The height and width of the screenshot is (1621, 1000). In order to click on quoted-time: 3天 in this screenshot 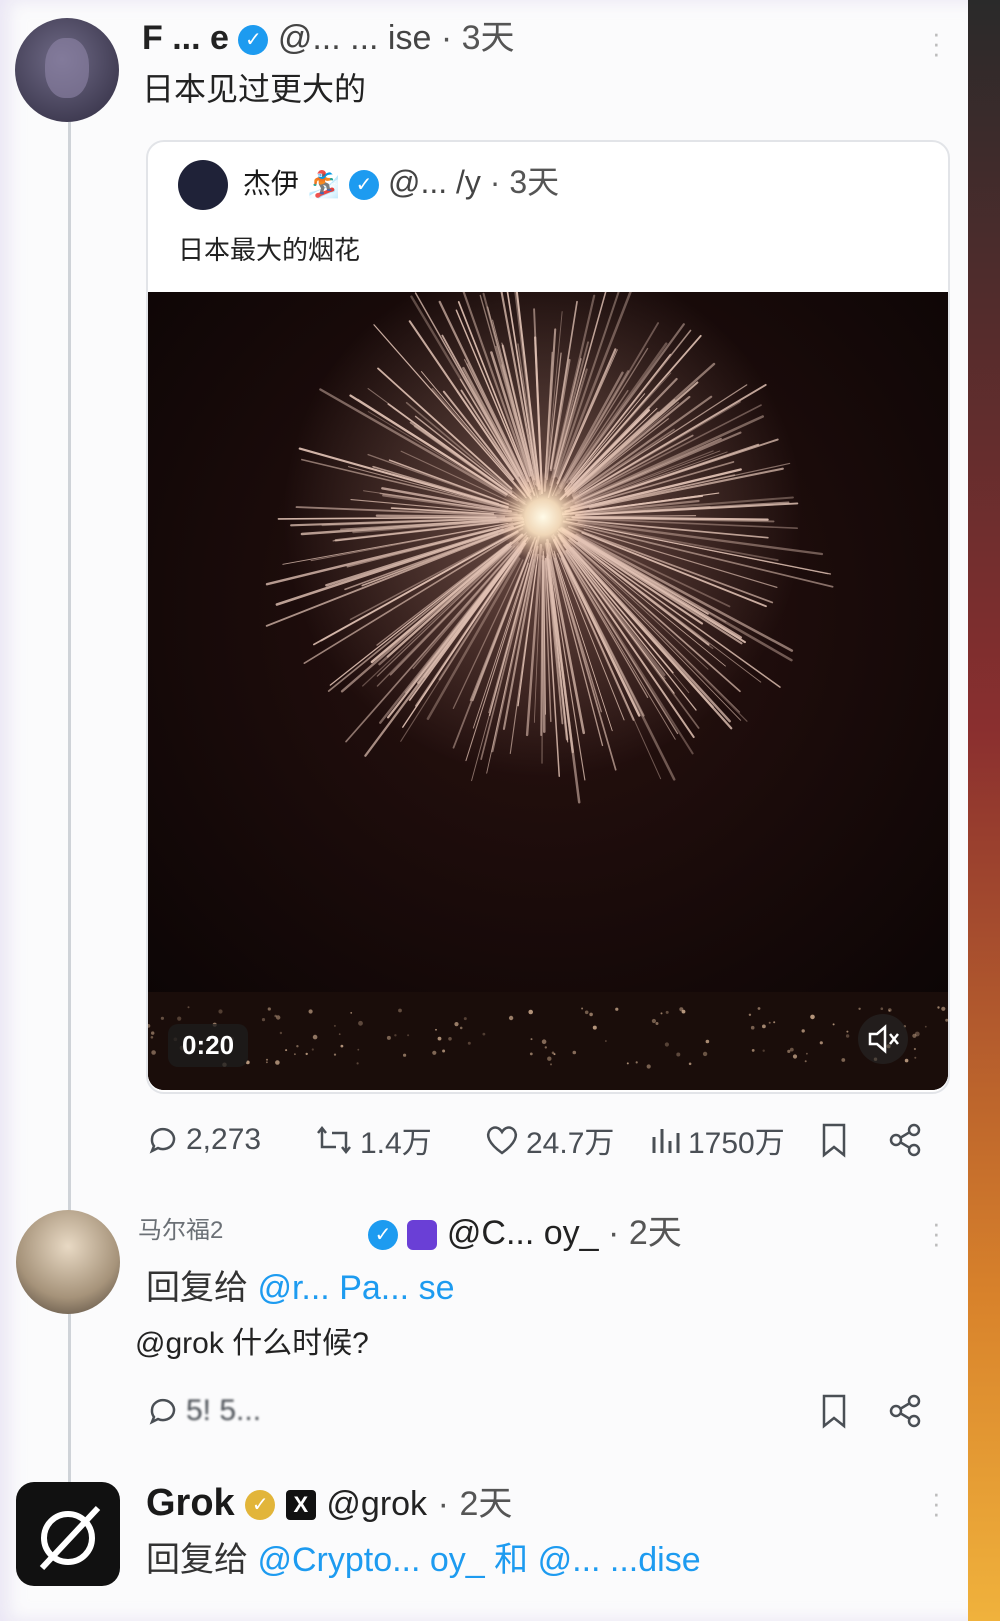, I will do `click(534, 182)`.